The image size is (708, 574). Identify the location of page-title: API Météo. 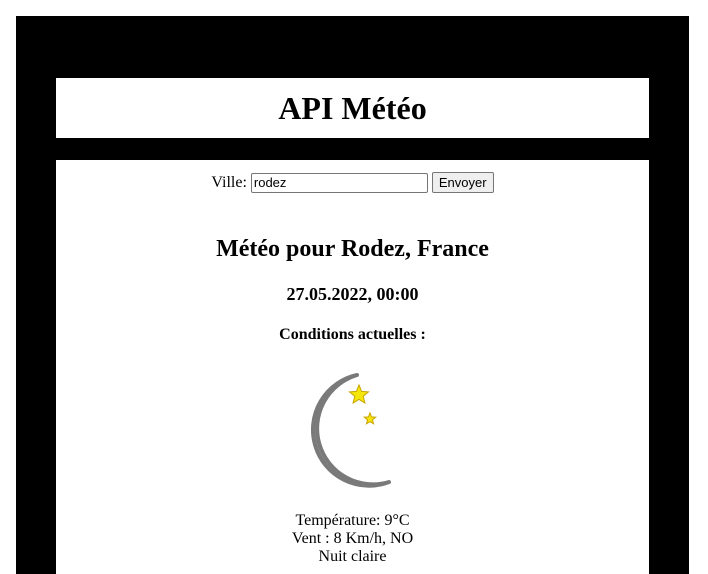
(352, 108).